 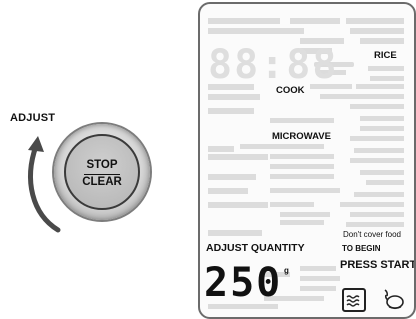 I want to click on steam-icon, so click(x=354, y=300).